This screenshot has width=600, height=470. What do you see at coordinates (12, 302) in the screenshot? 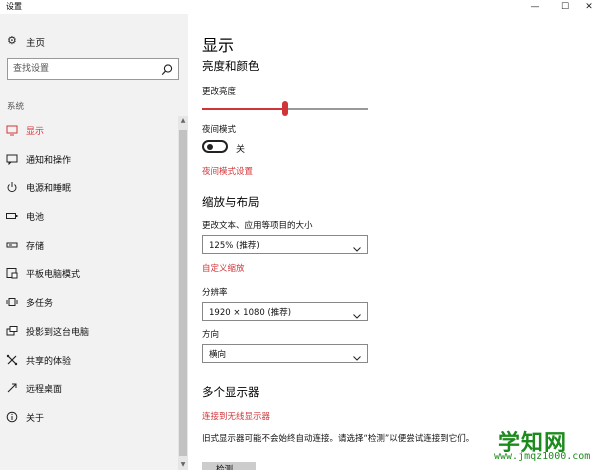
I see `multitask-icon` at bounding box center [12, 302].